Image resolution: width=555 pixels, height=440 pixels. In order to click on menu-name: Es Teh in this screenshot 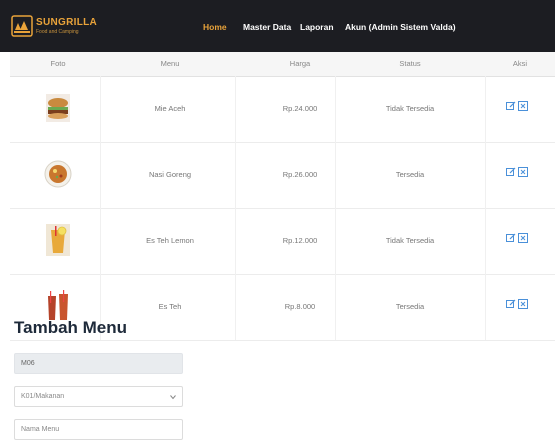, I will do `click(170, 306)`.